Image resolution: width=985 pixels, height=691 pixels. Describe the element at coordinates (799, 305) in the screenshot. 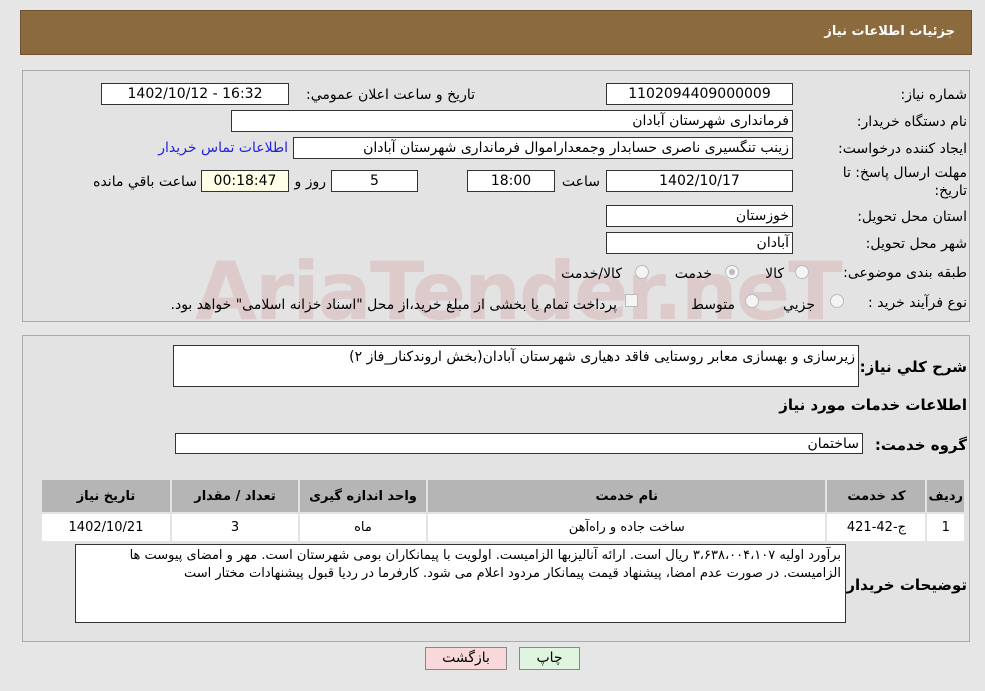

I see `process-option-minor: جزيي` at that location.